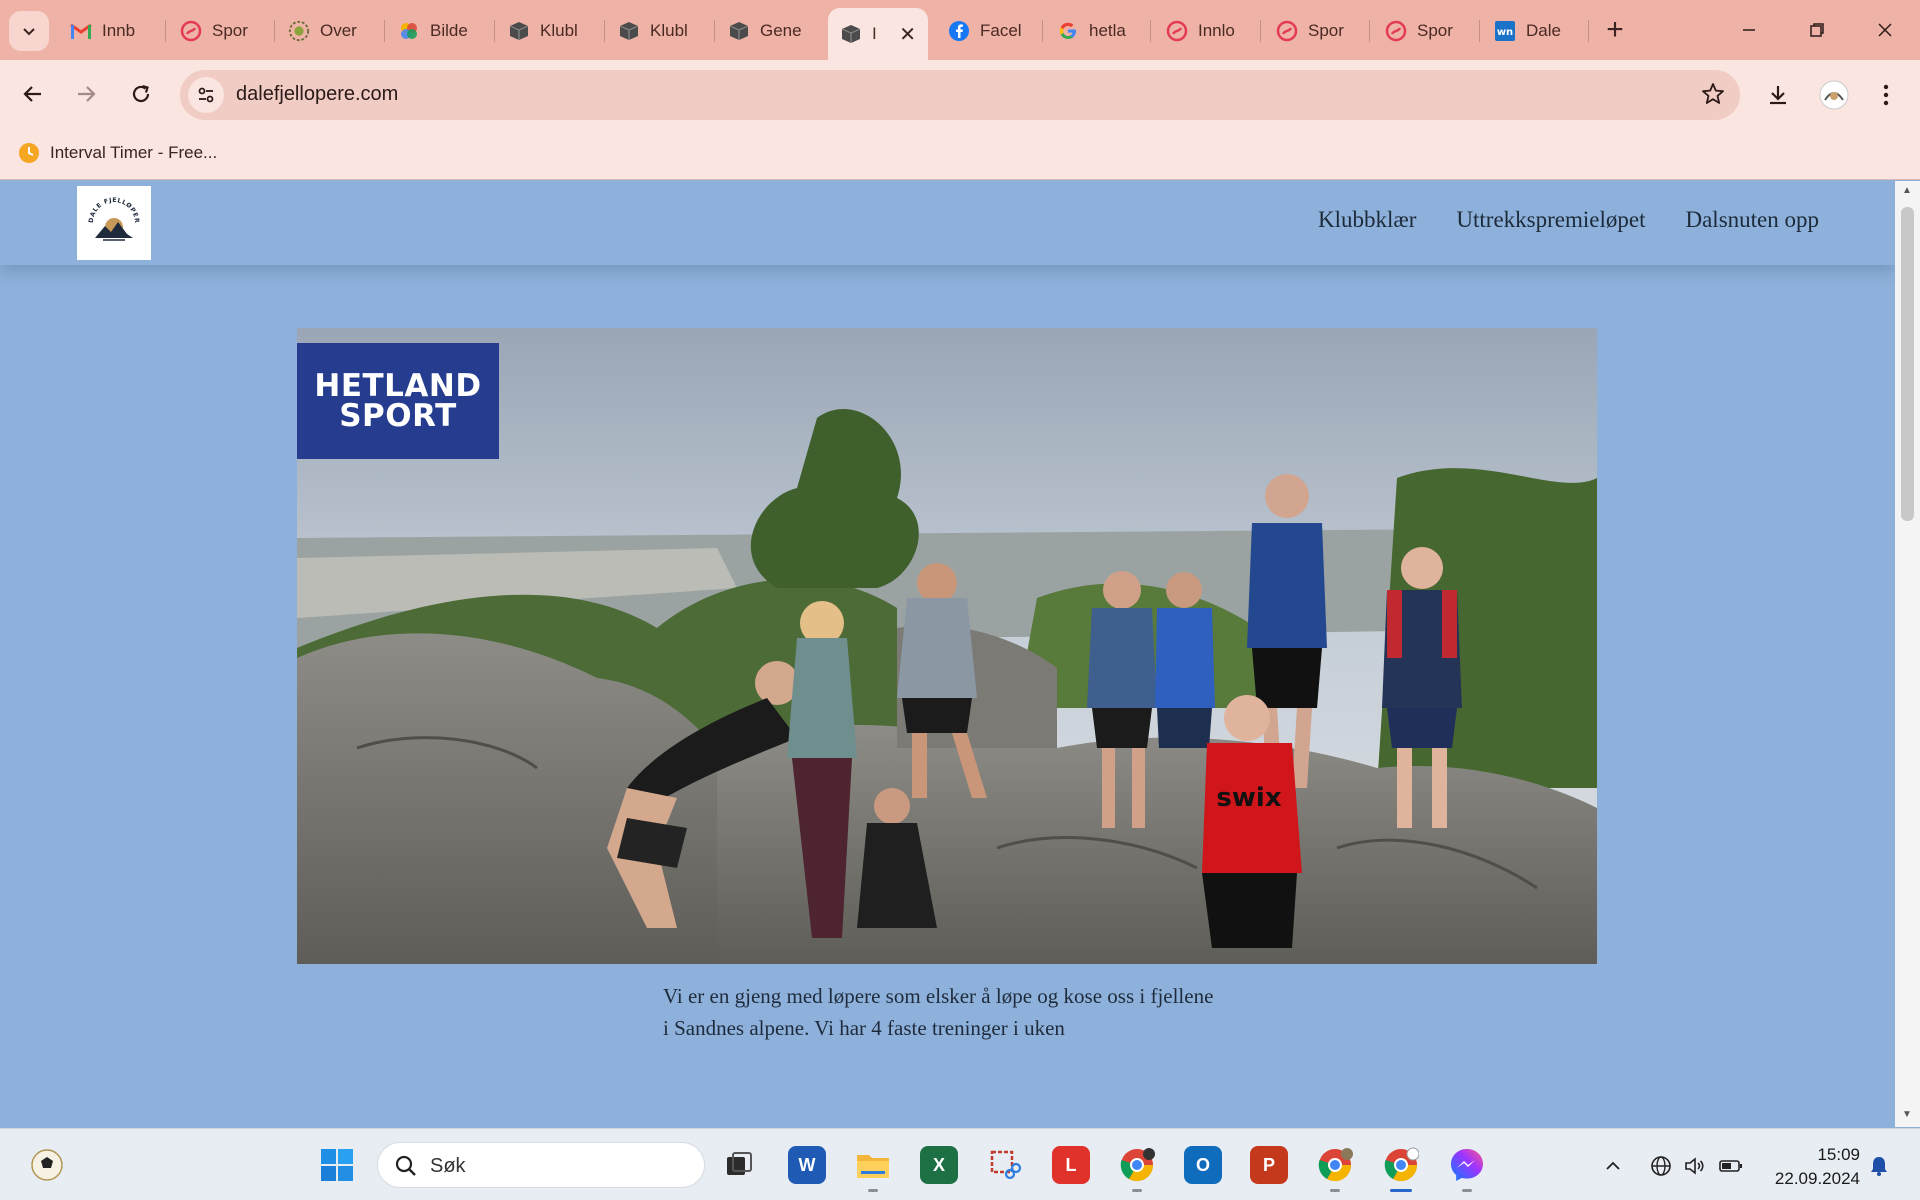  What do you see at coordinates (1435, 30) in the screenshot?
I see `tab-label: Spor` at bounding box center [1435, 30].